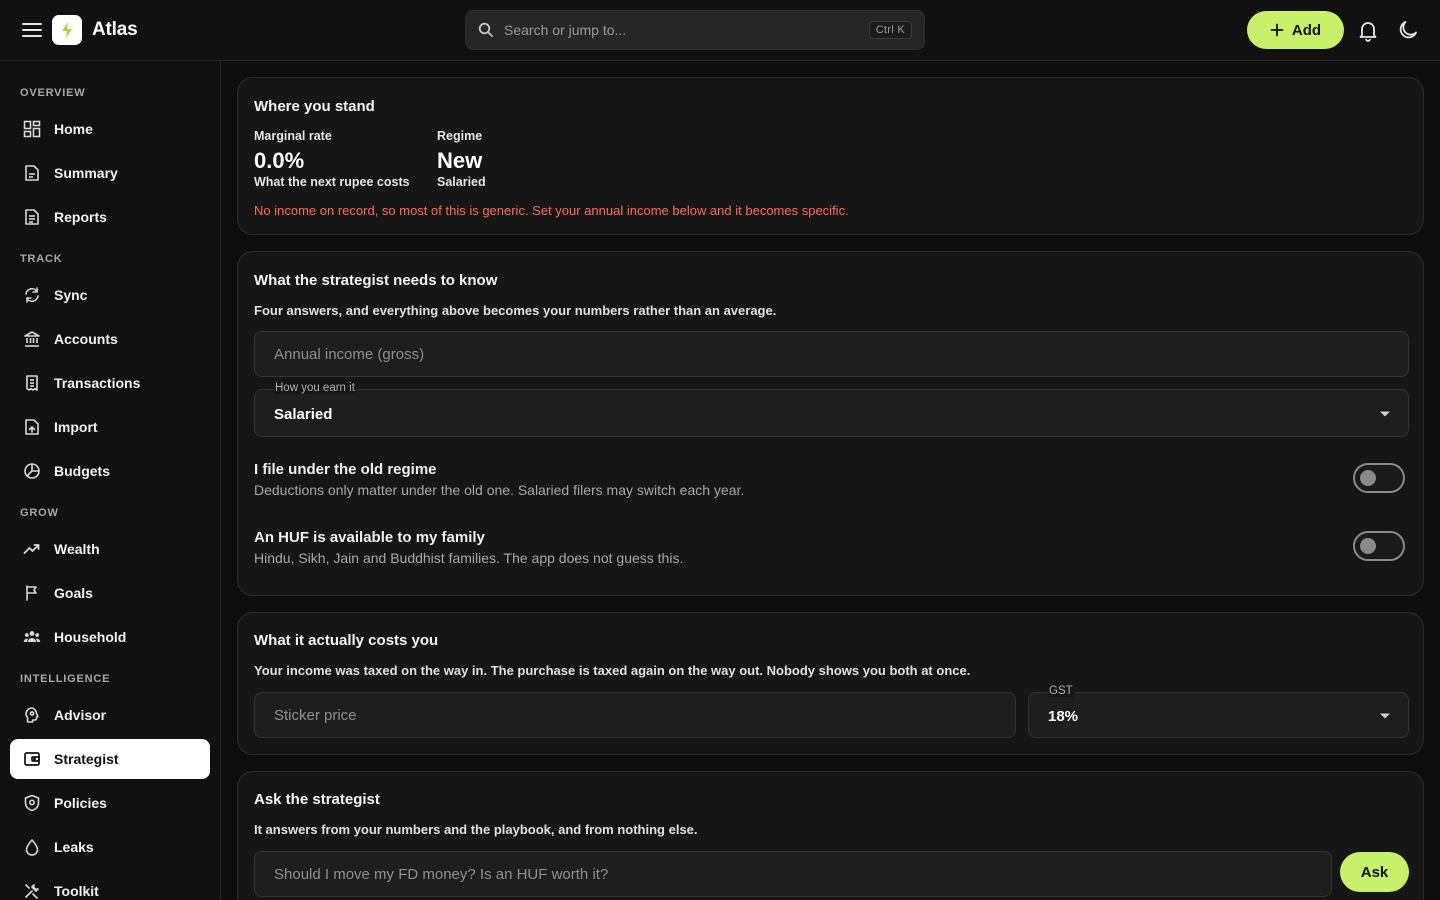 This screenshot has width=1440, height=900. Describe the element at coordinates (293, 136) in the screenshot. I see `marginal-rate-label: Marginal rate` at that location.